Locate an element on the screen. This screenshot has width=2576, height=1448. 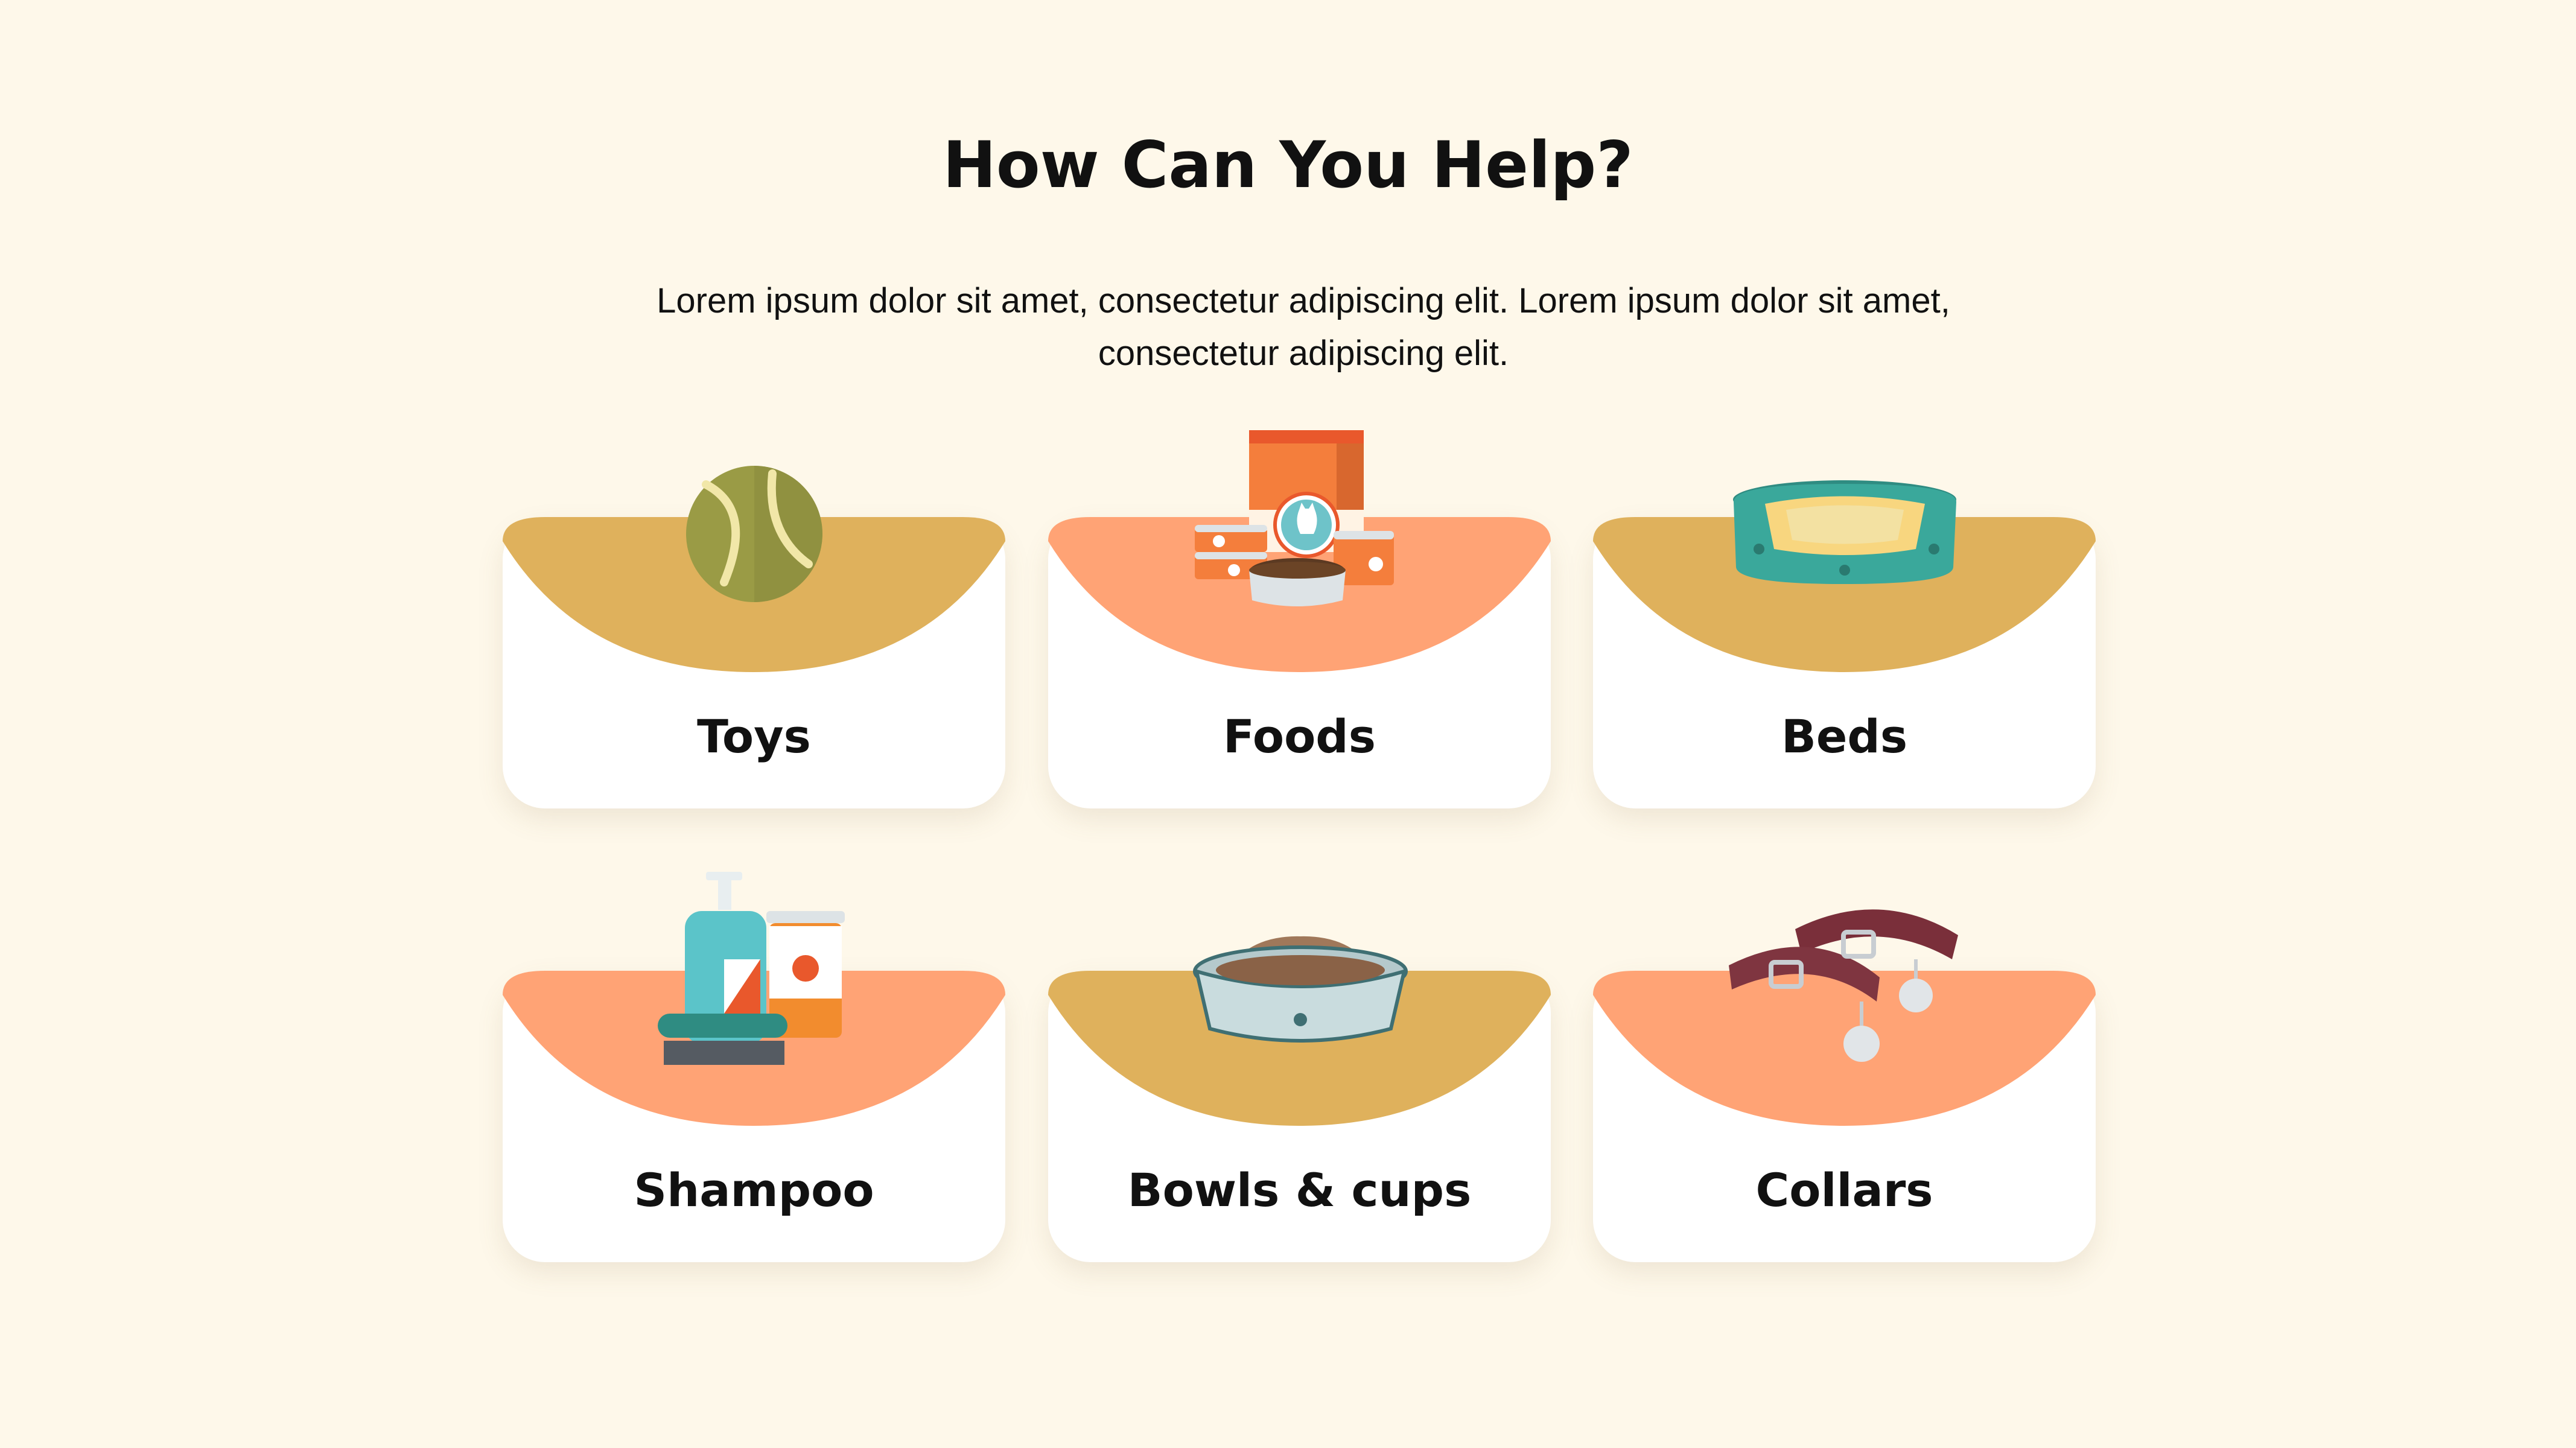
collar-icon is located at coordinates (1843, 985).